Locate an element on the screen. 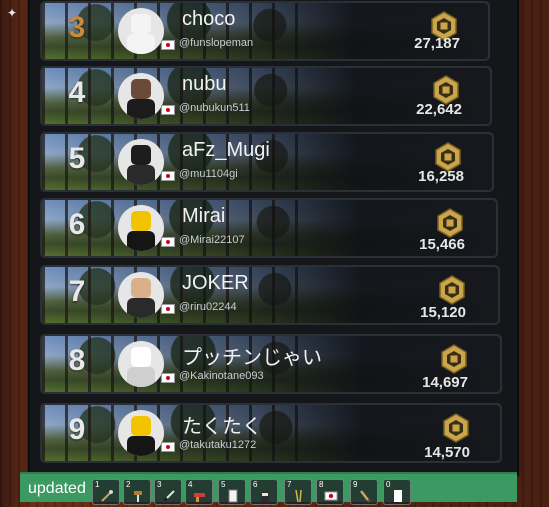 The width and height of the screenshot is (549, 507). slot-number: 6 is located at coordinates (255, 484).